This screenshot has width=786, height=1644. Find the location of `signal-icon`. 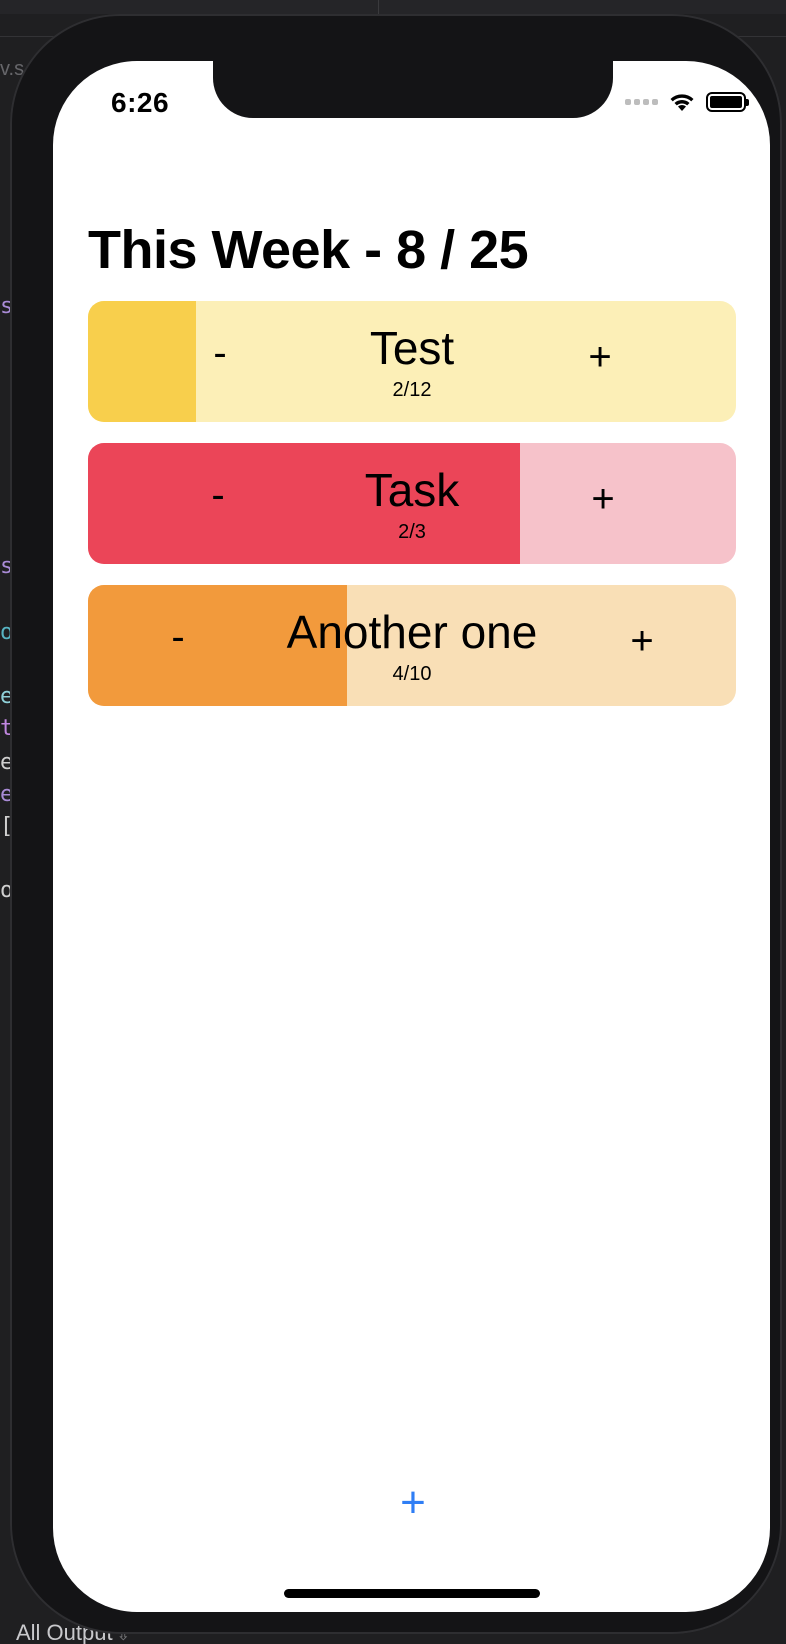

signal-icon is located at coordinates (641, 102).